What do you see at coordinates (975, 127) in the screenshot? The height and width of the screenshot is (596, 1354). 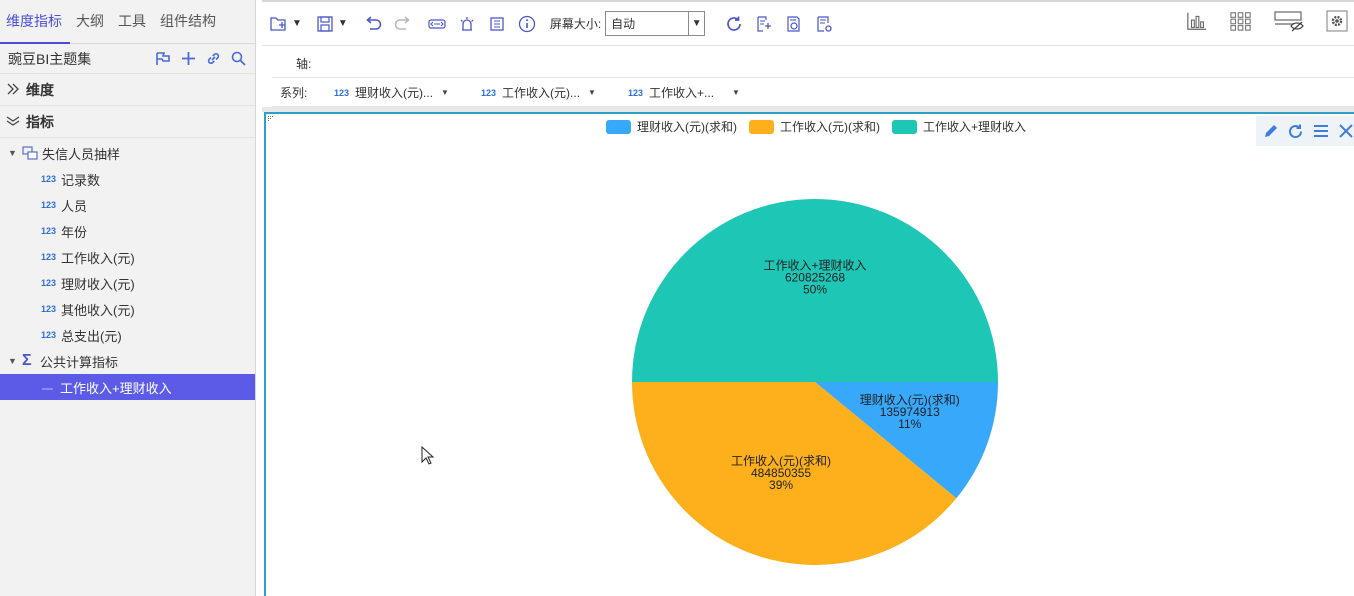 I see `legend-label: 工作收入+理财收入` at bounding box center [975, 127].